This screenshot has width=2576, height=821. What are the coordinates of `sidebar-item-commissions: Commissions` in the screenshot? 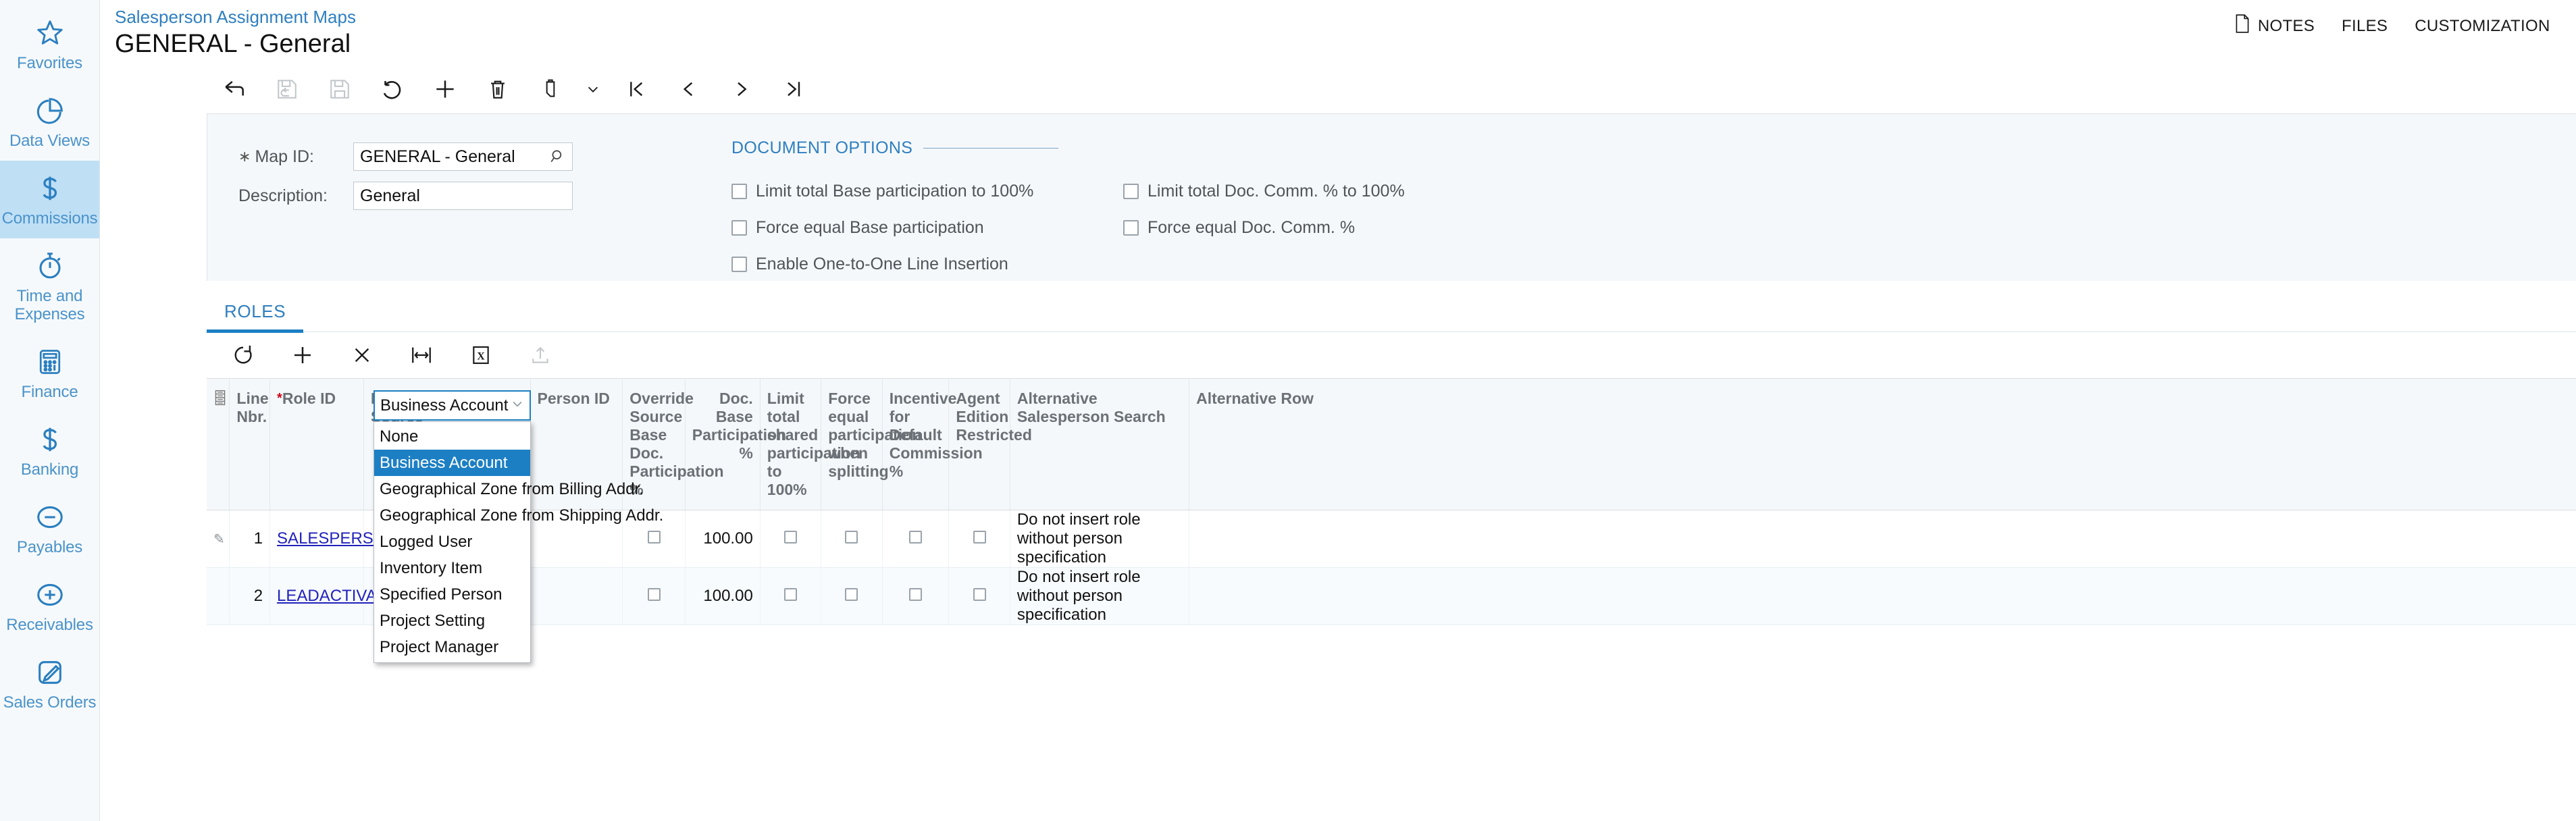 It's located at (50, 199).